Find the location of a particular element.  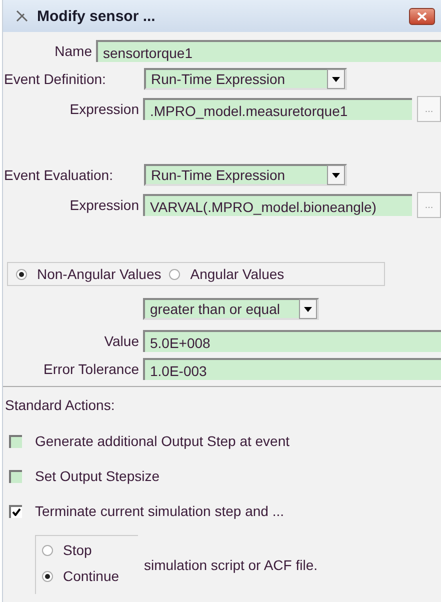

input-field: 1.0E-003 is located at coordinates (292, 369).